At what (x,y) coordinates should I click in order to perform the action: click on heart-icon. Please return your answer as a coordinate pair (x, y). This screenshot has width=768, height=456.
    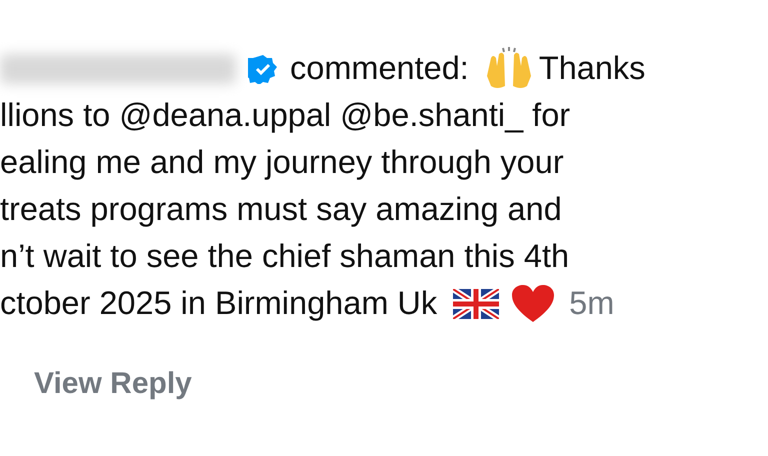
    Looking at the image, I should click on (533, 304).